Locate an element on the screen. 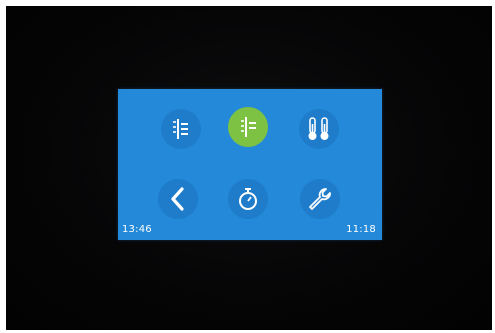  wrench-icon is located at coordinates (320, 199).